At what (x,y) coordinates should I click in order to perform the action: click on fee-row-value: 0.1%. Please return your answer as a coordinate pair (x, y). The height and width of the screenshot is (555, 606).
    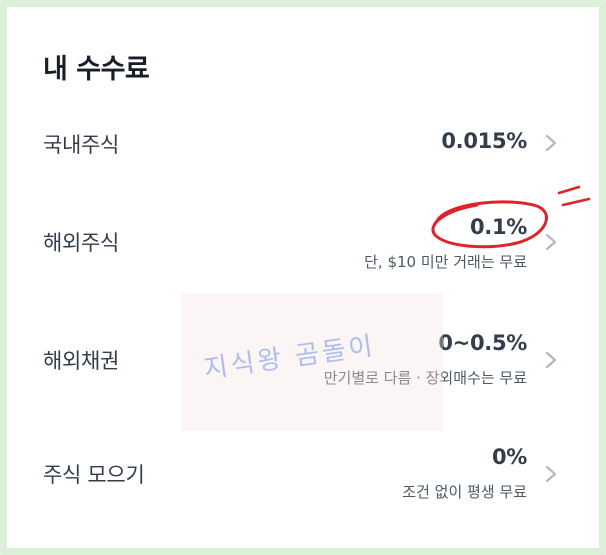
    Looking at the image, I should click on (498, 227).